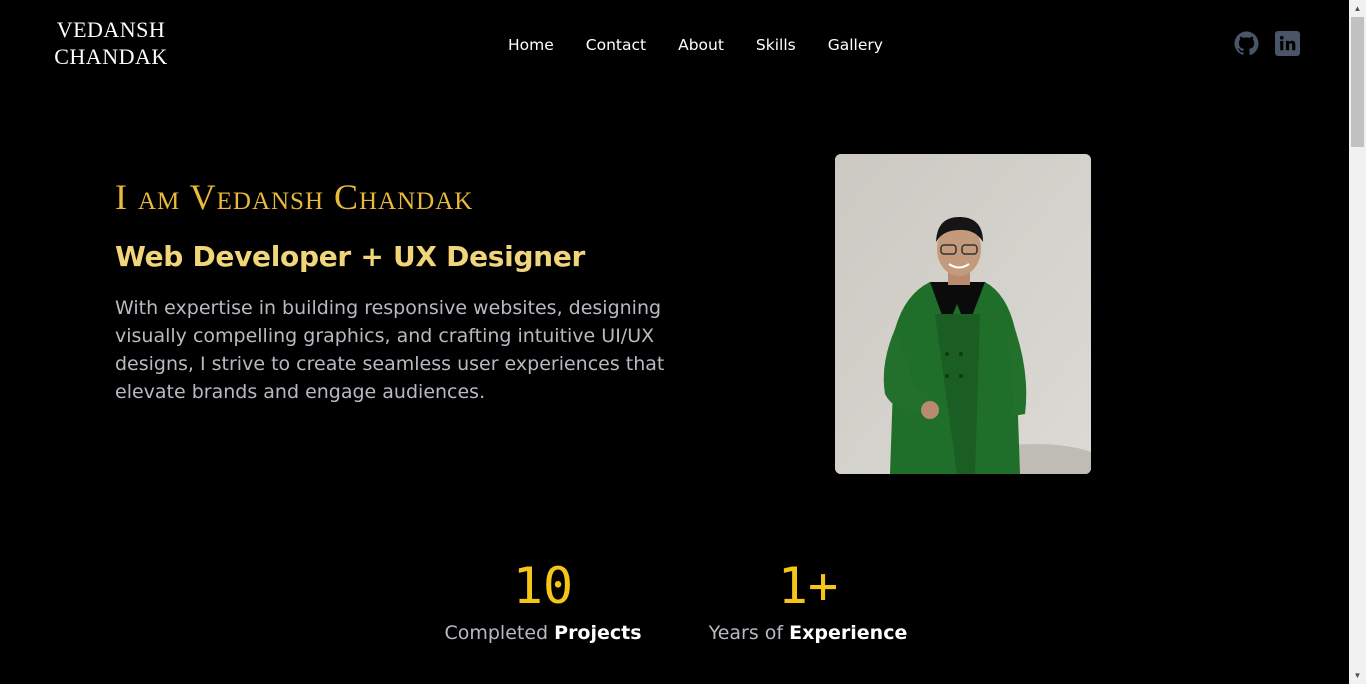 Image resolution: width=1366 pixels, height=684 pixels. What do you see at coordinates (616, 45) in the screenshot?
I see `nav-contact-link: Contact` at bounding box center [616, 45].